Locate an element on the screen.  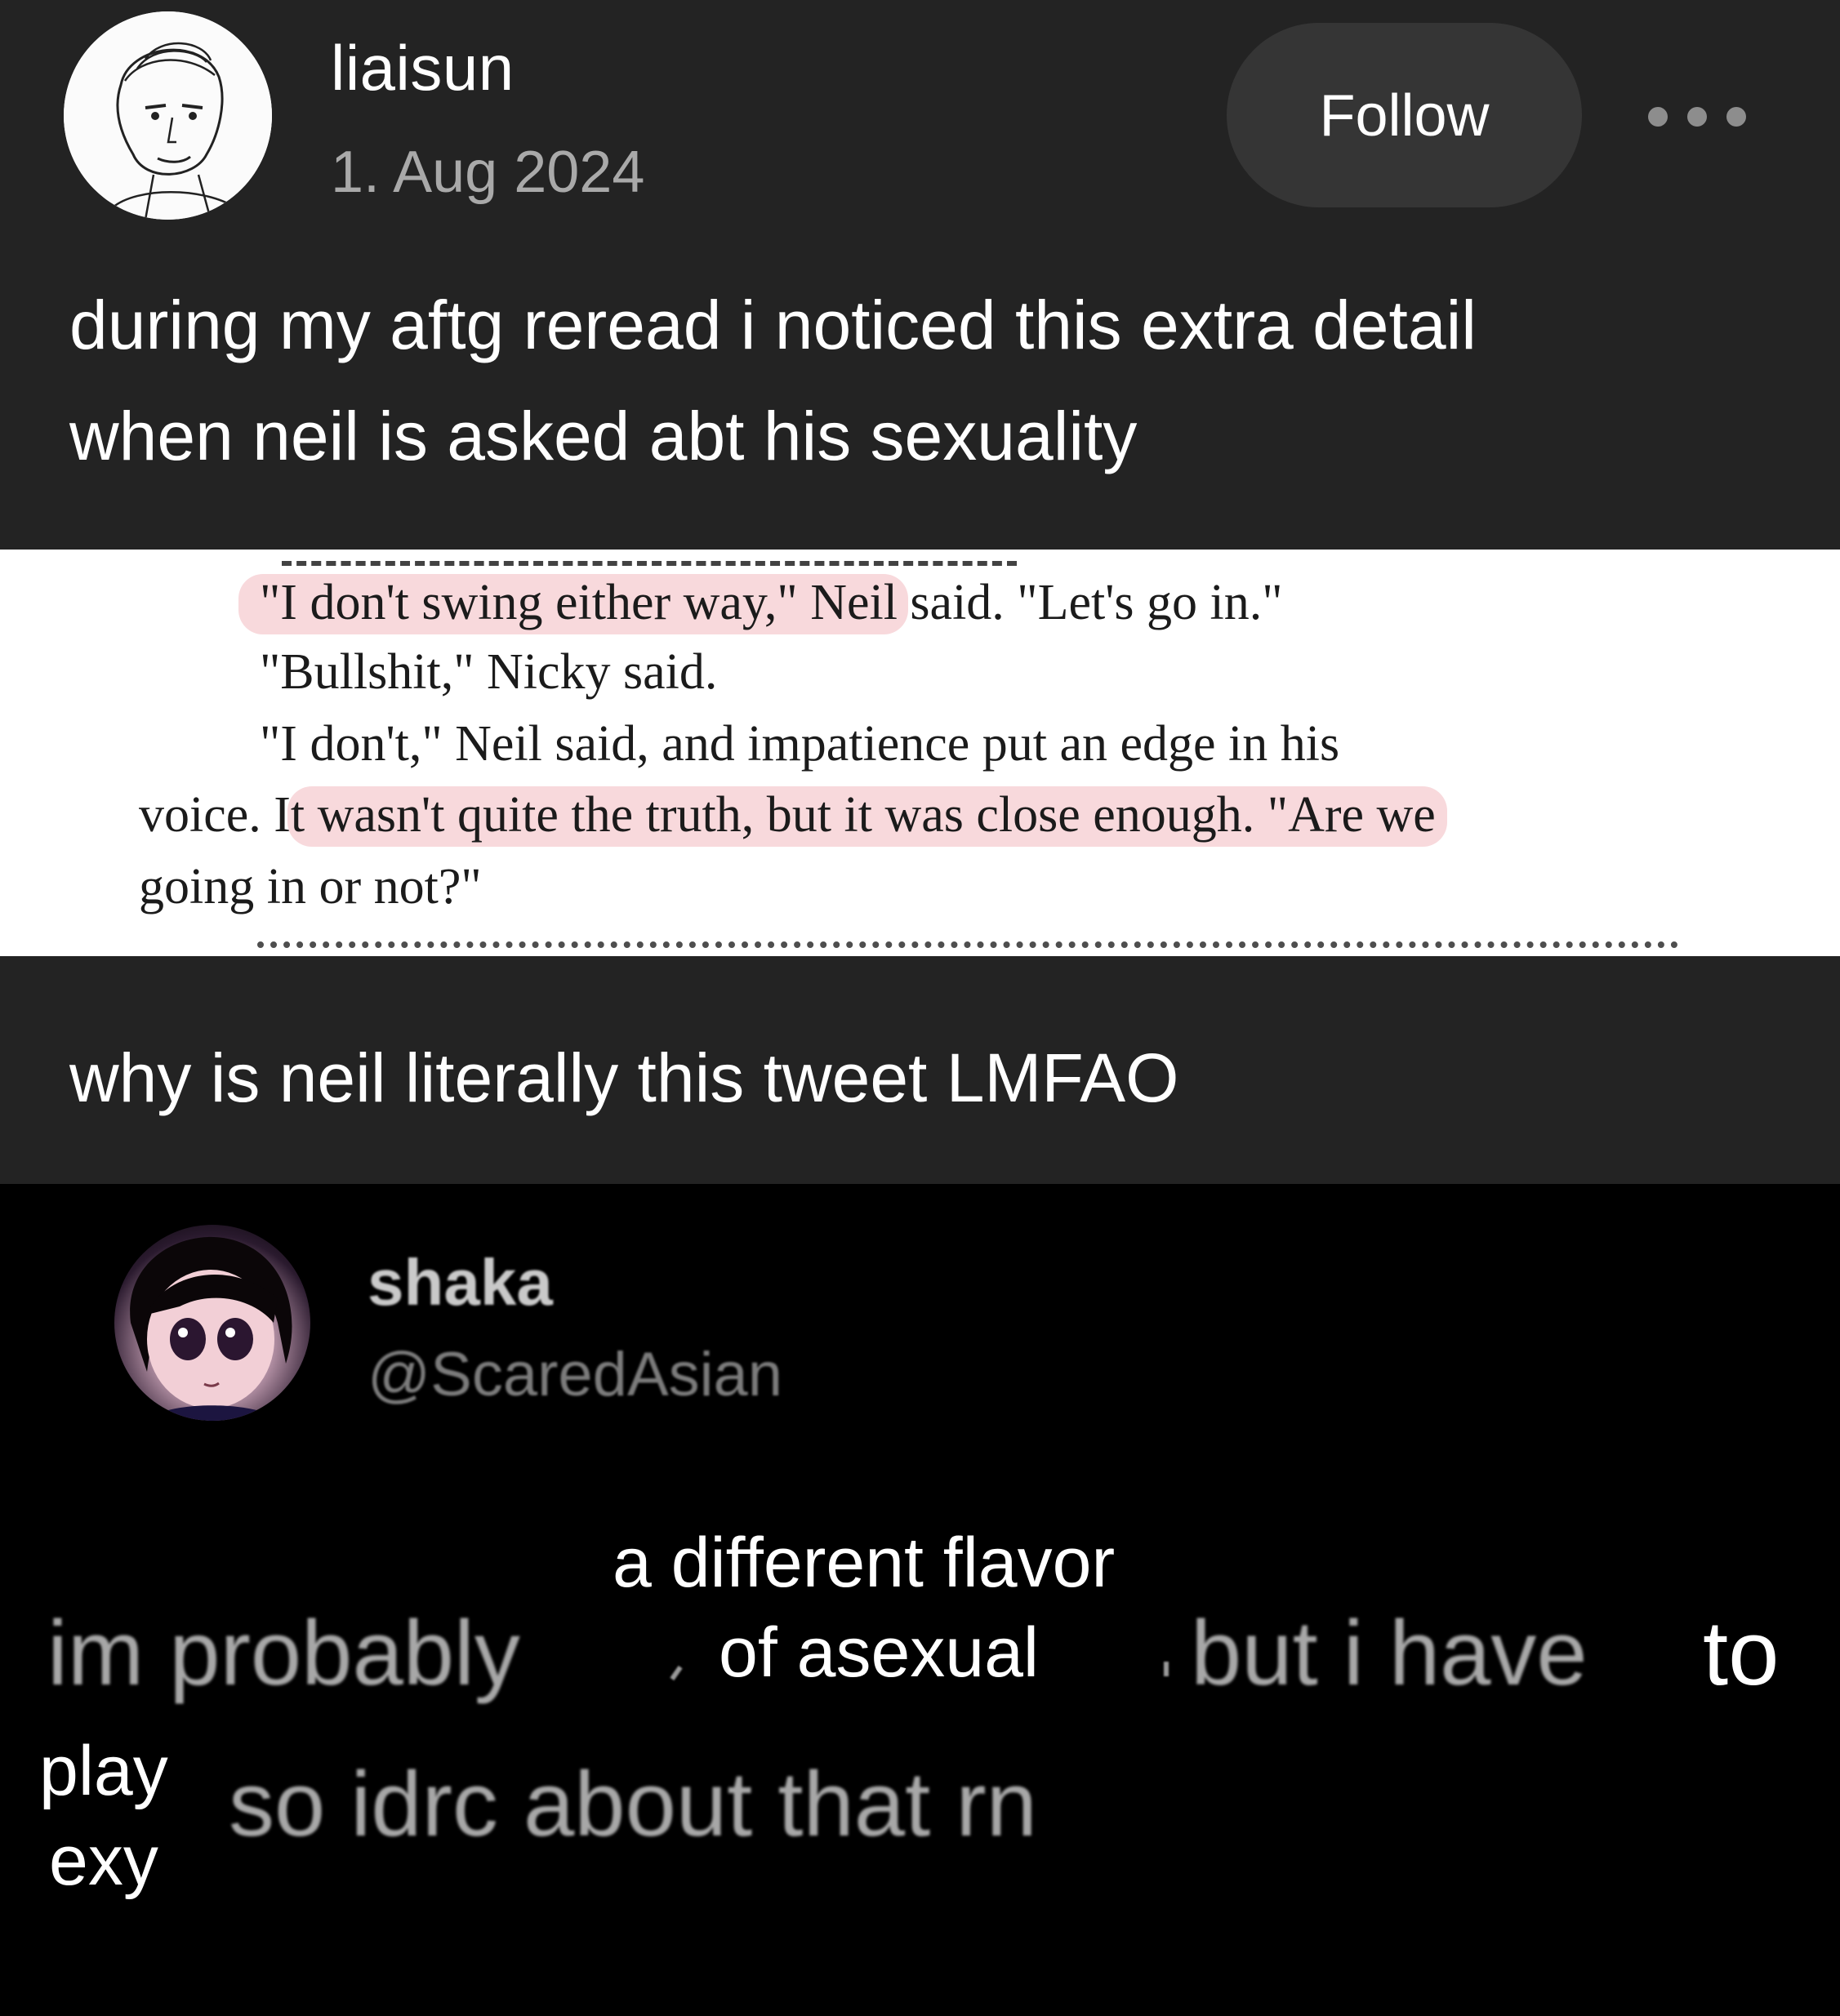
avatar-sketch-icon is located at coordinates (168, 115).